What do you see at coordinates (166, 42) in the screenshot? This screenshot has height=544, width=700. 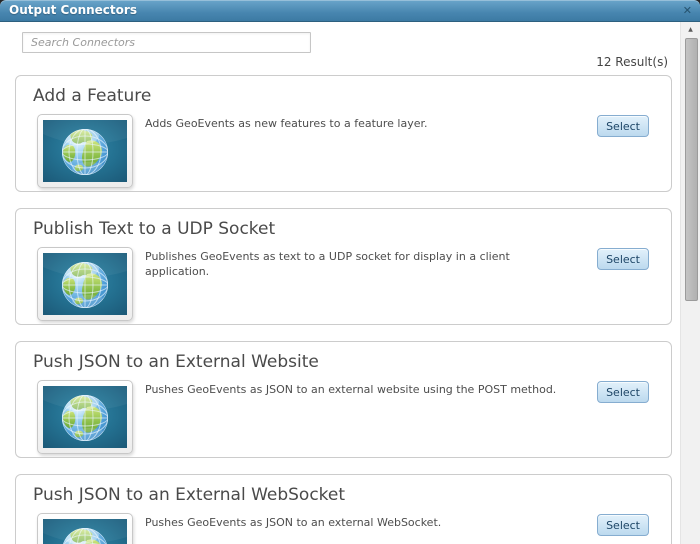 I see `search-input` at bounding box center [166, 42].